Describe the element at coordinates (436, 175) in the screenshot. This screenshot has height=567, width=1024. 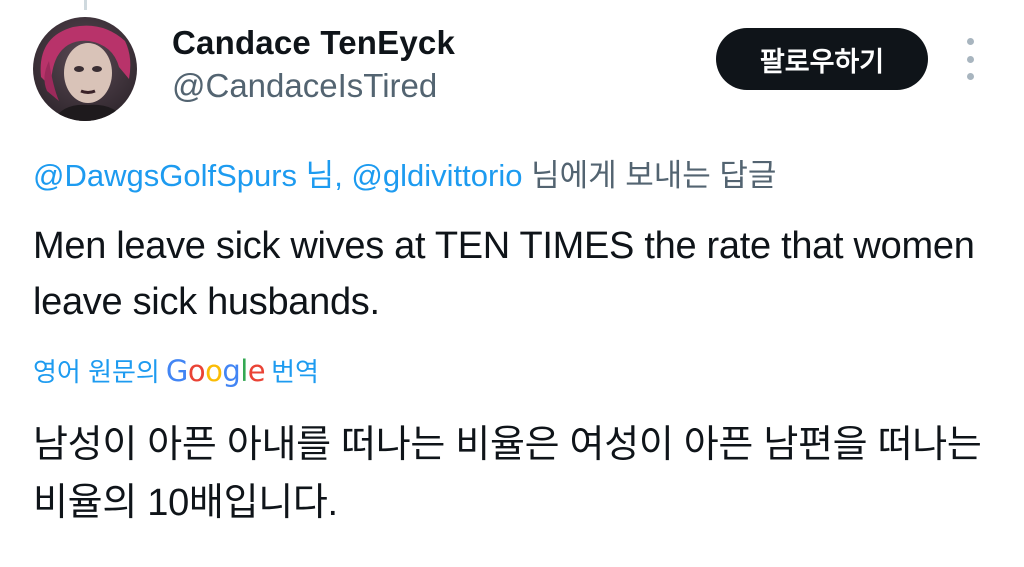
I see `mention-link-gldivittorio: @gldivittorio` at that location.